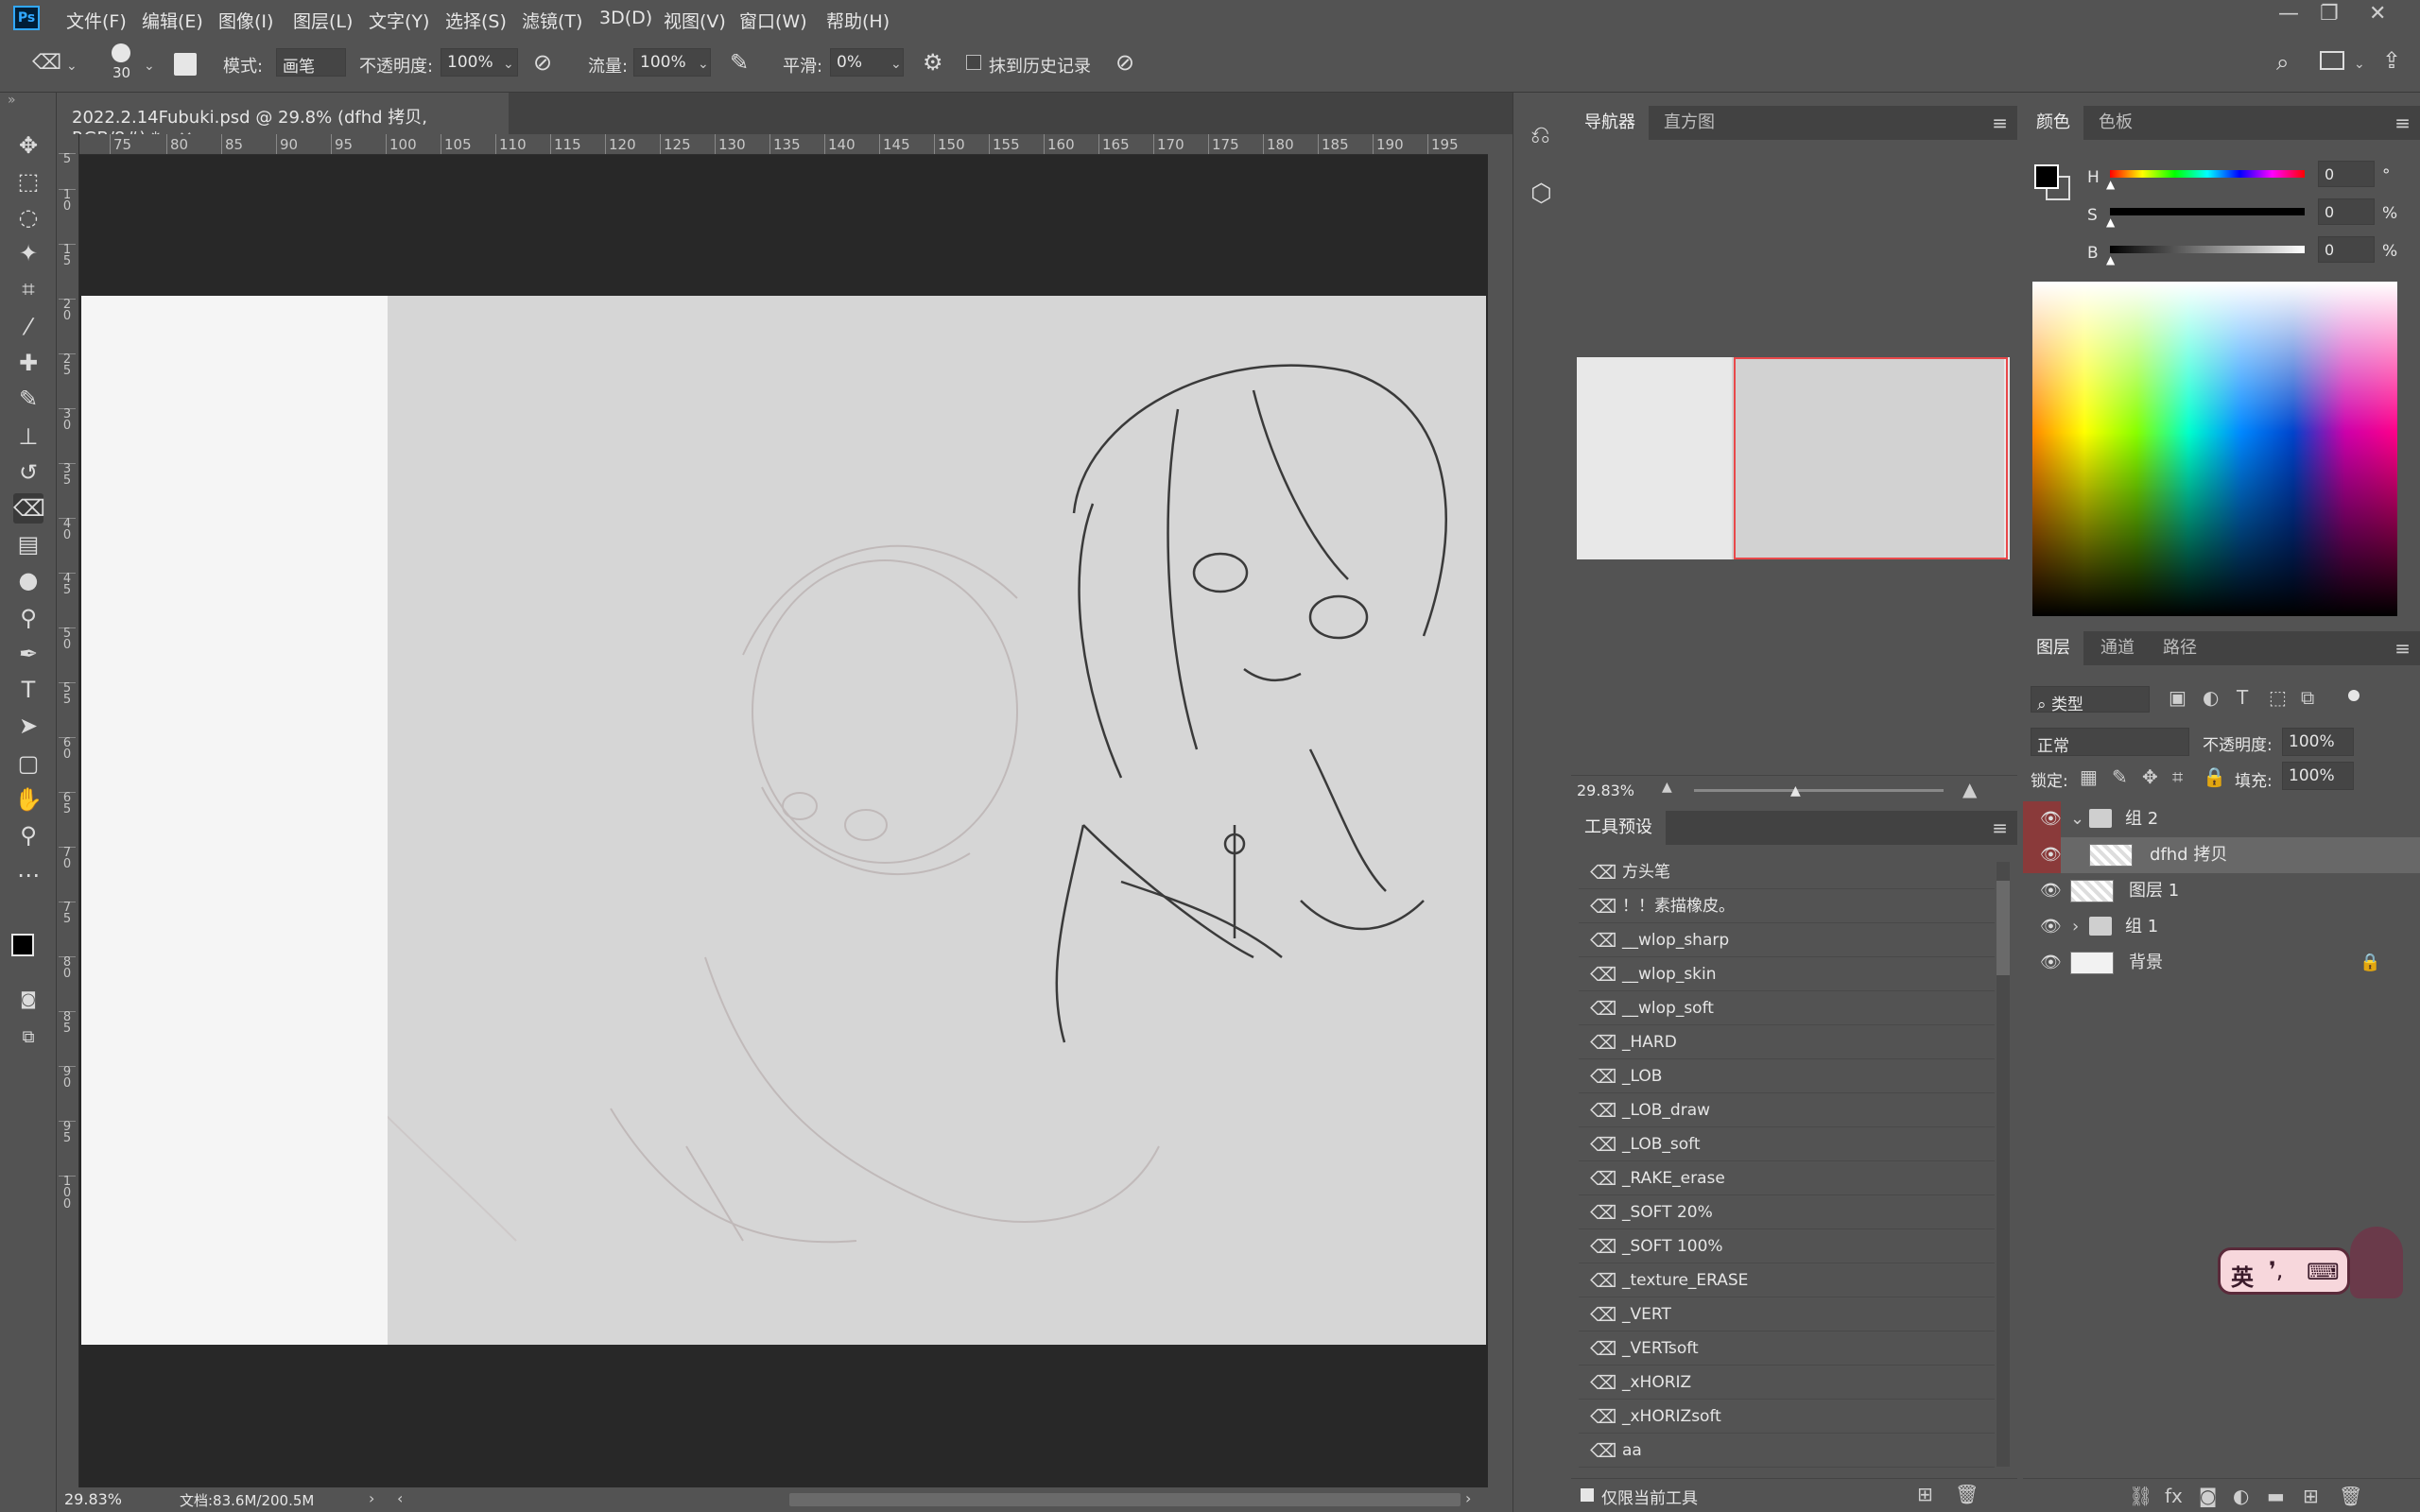  Describe the element at coordinates (2051, 927) in the screenshot. I see `visibility-eye-icon: 👁` at that location.